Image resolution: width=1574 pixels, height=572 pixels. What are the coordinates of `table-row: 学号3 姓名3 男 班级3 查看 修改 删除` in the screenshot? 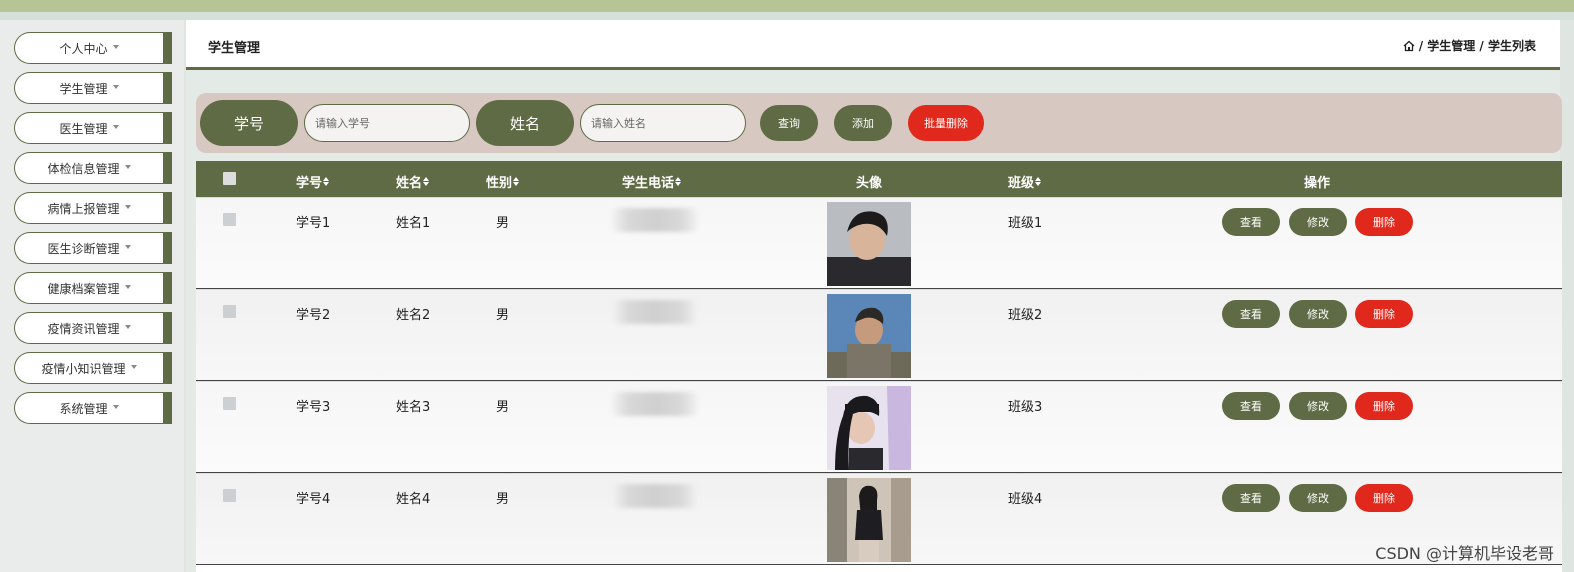 It's located at (879, 427).